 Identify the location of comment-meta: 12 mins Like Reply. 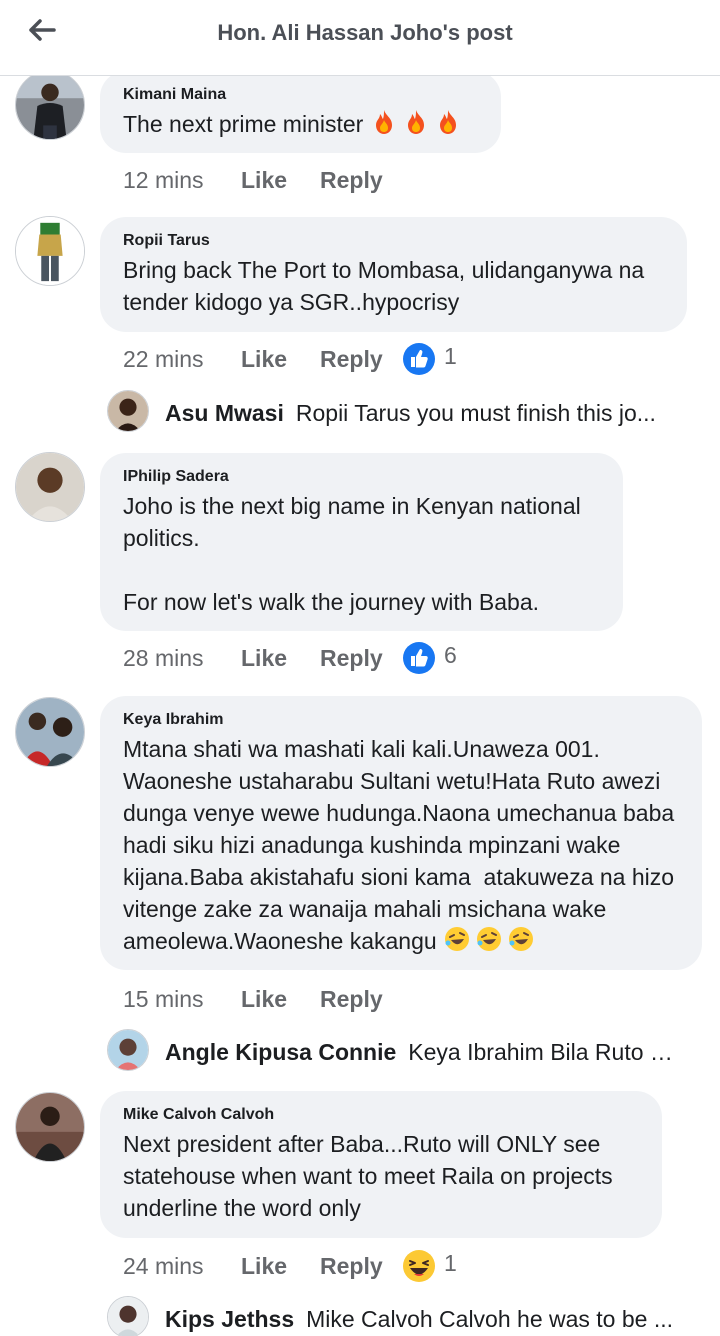
(262, 180).